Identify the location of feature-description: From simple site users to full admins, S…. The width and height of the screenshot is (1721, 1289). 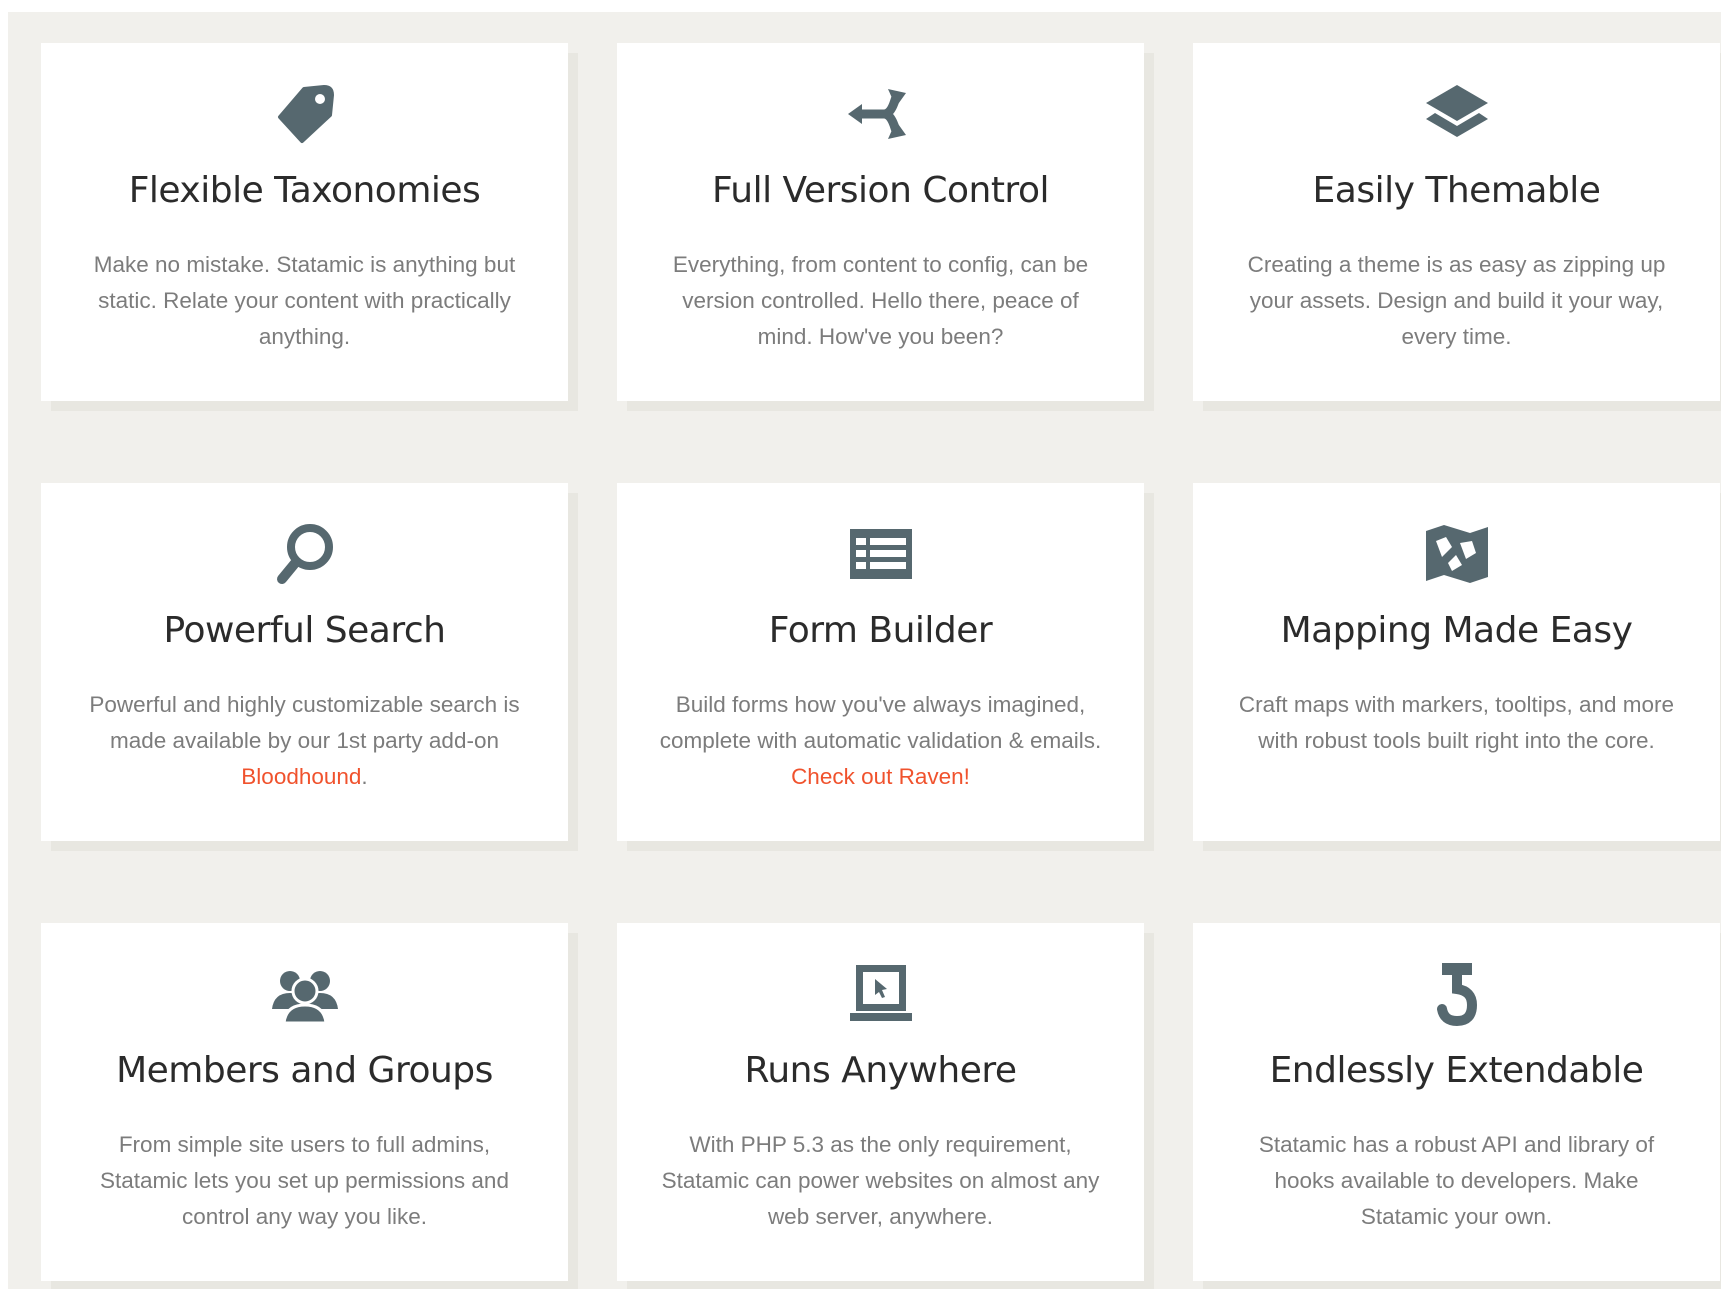
(304, 1180).